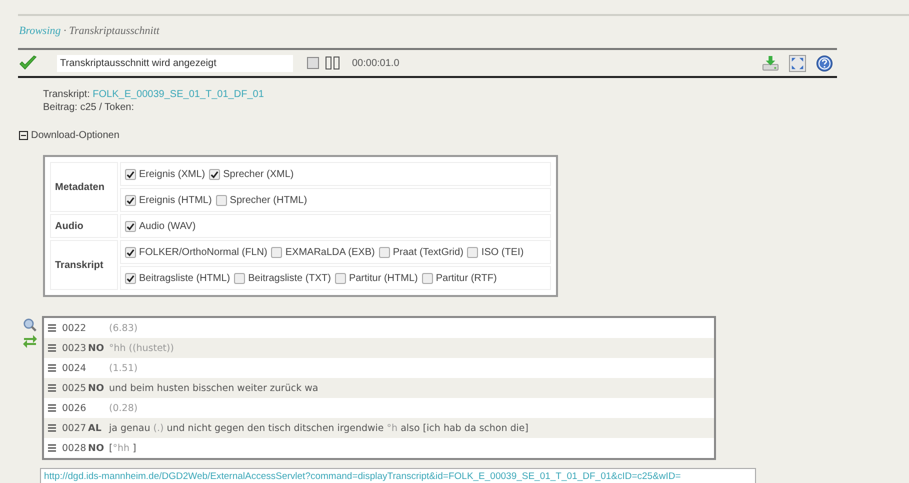  What do you see at coordinates (333, 63) in the screenshot?
I see `pause-icon` at bounding box center [333, 63].